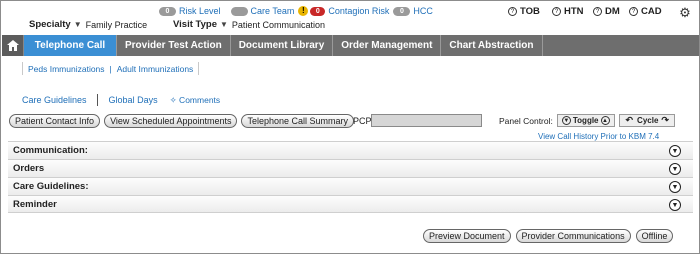 This screenshot has height=254, width=700. What do you see at coordinates (387, 45) in the screenshot?
I see `tab-order-management: Order Management` at bounding box center [387, 45].